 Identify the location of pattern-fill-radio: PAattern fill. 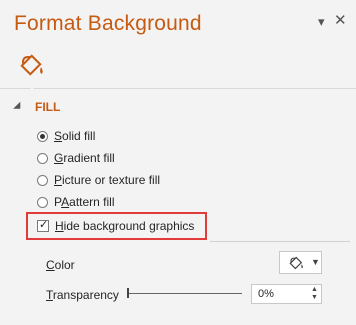
(76, 202).